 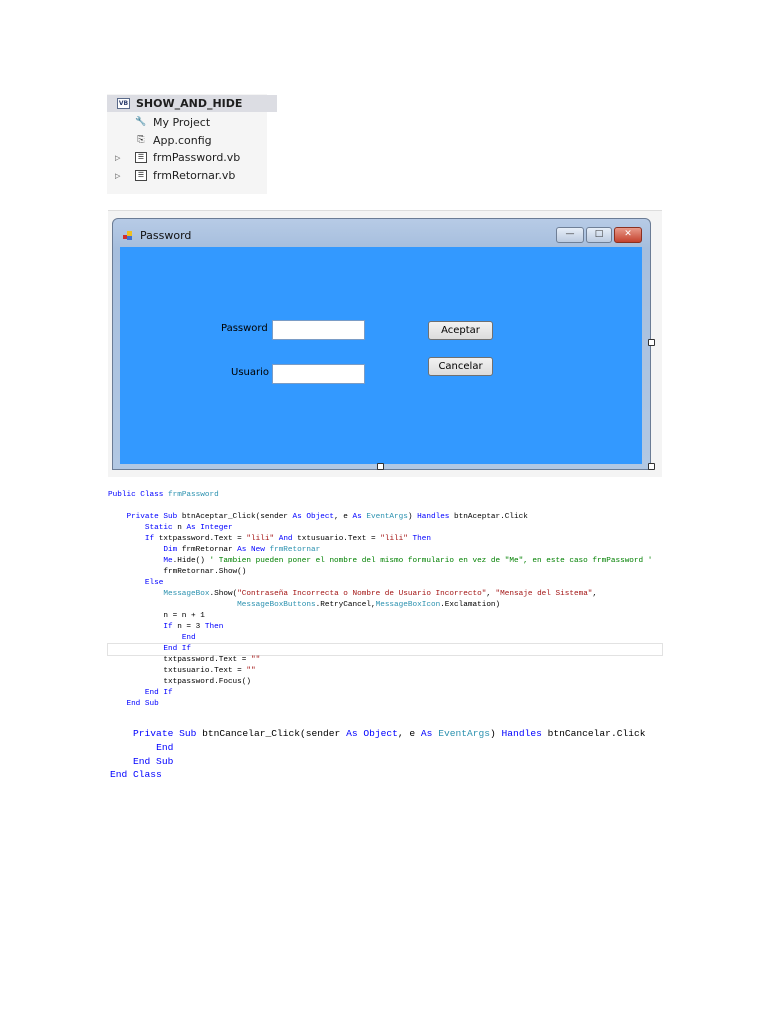 I want to click on code-token: .Exclamation), so click(x=470, y=605).